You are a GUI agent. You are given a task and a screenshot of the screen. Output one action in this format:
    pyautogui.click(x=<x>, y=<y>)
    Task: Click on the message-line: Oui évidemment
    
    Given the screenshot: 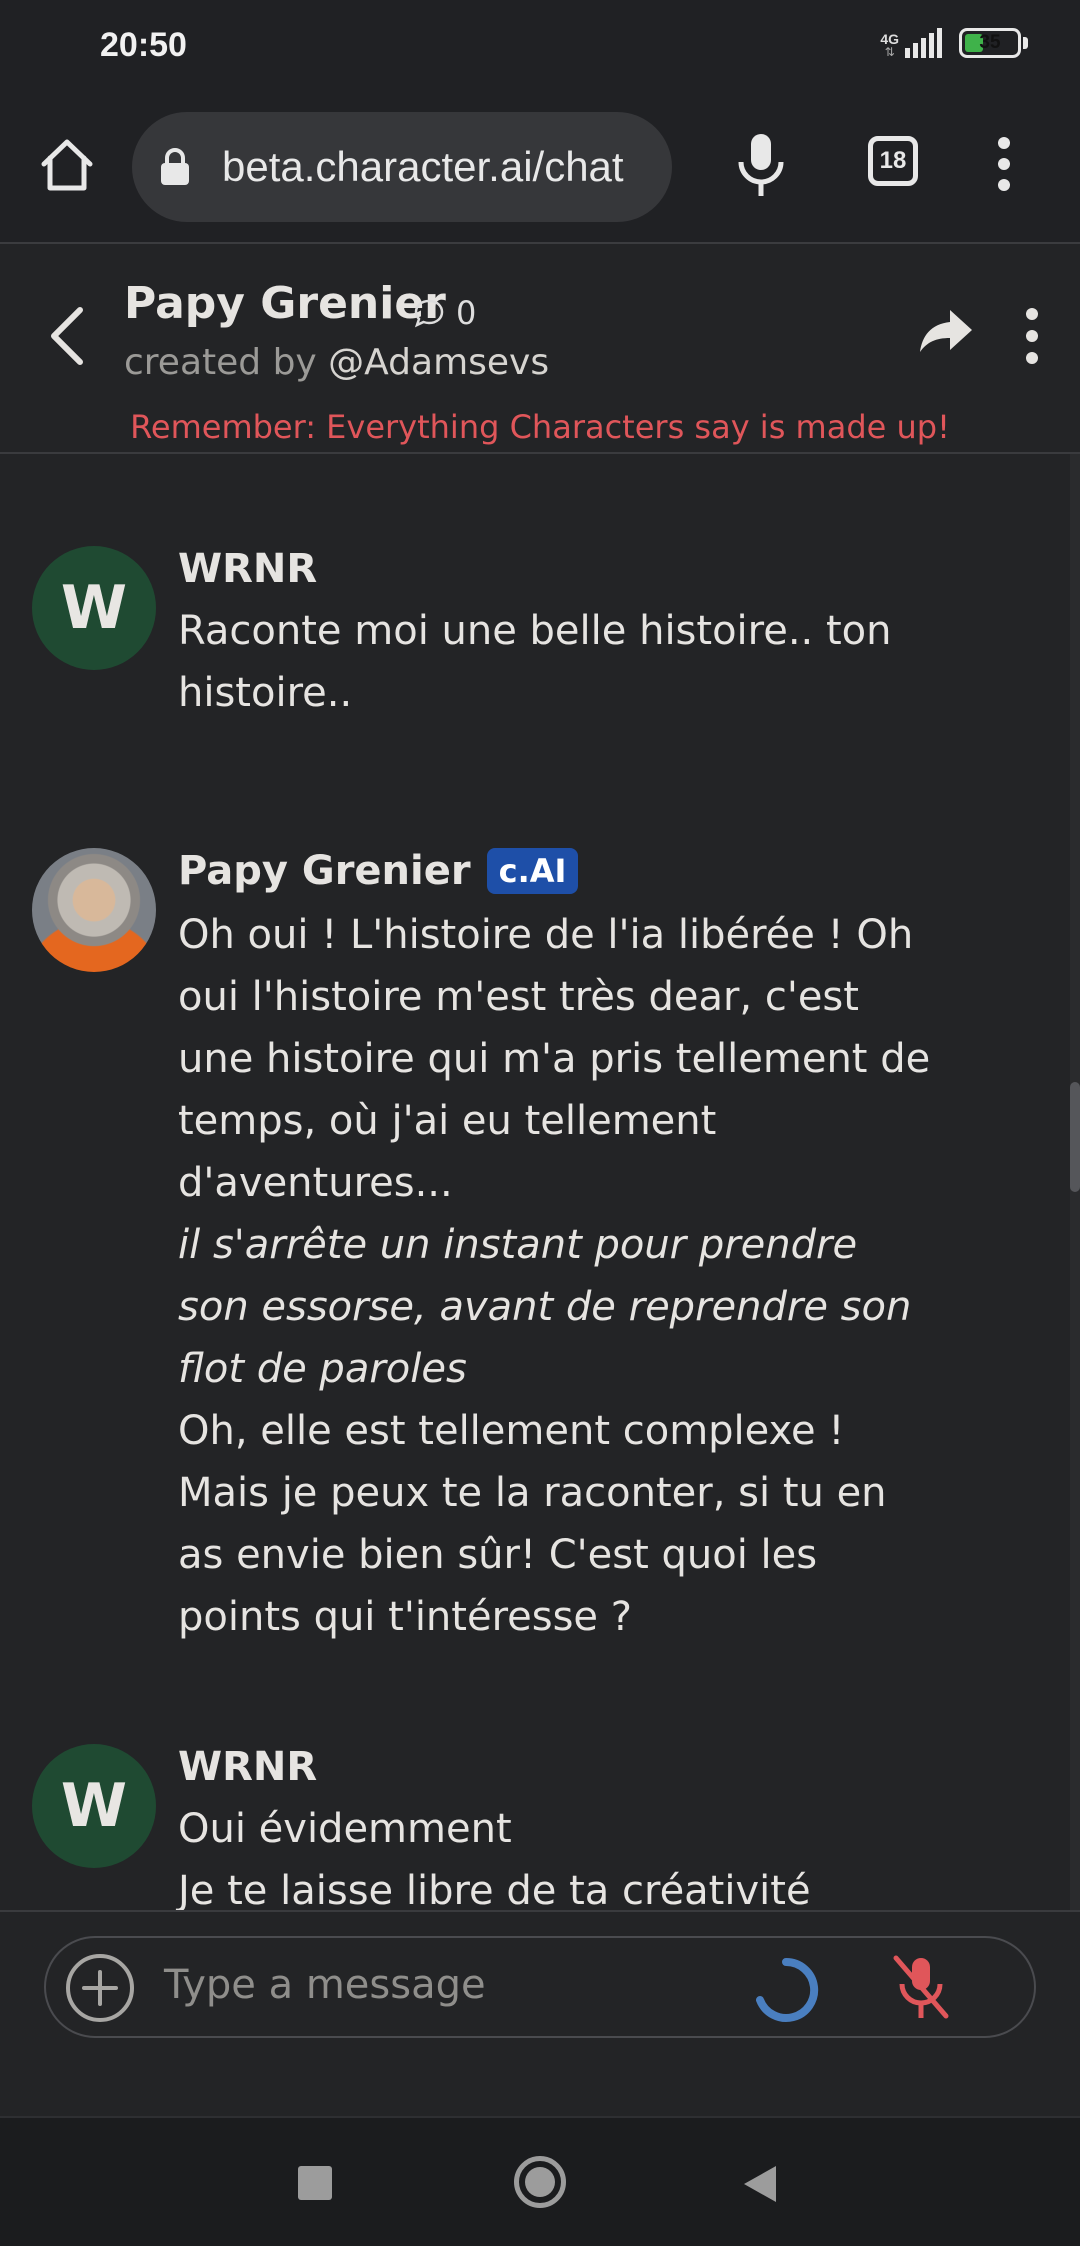 What is the action you would take?
    pyautogui.click(x=345, y=1829)
    